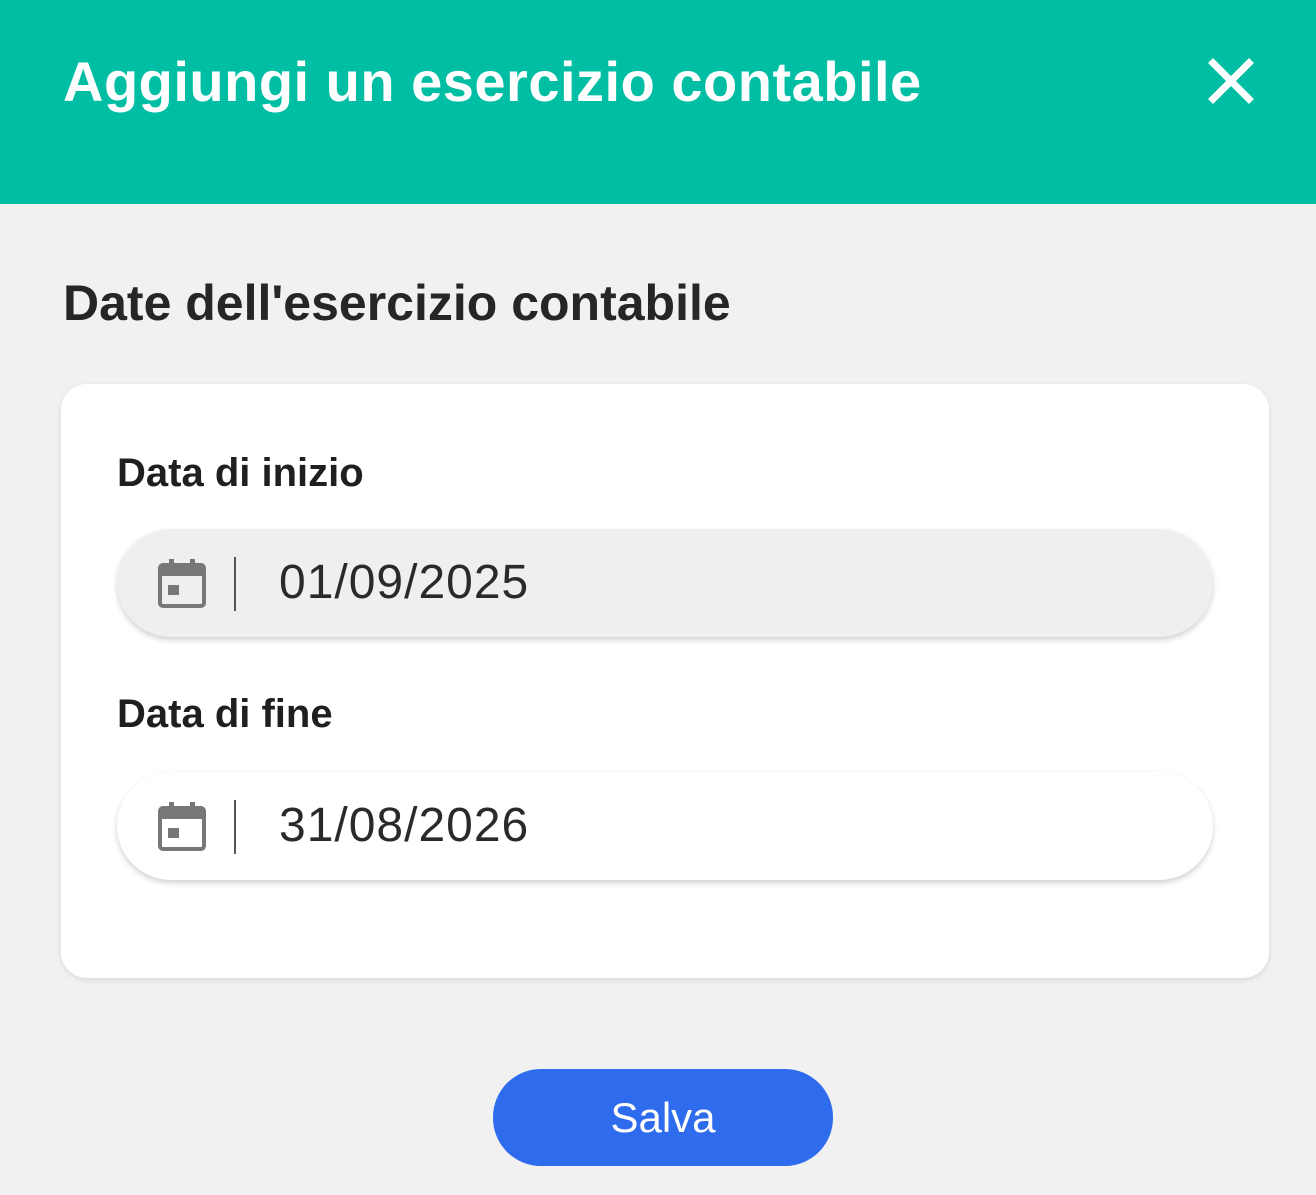  I want to click on dialog-title: Aggiungi un esercizio contabile, so click(492, 81).